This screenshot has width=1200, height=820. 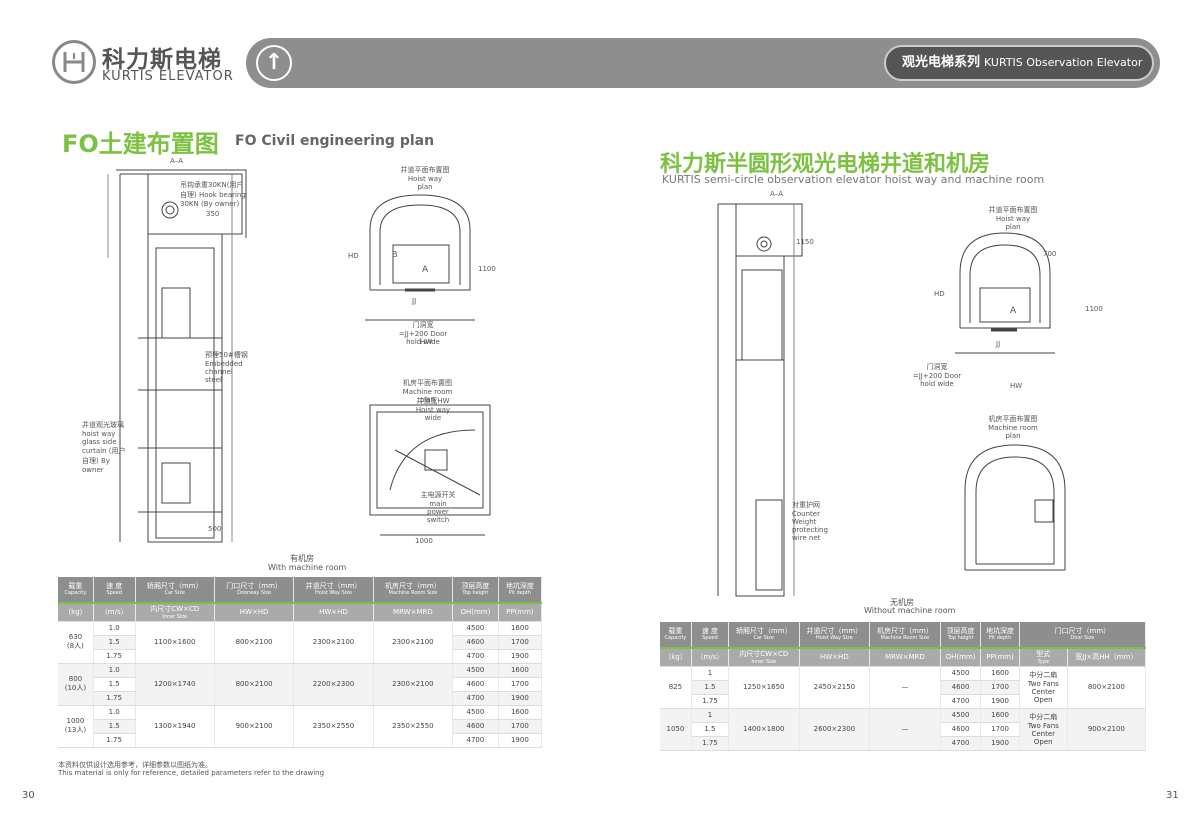 I want to click on right-header-en-2: Car Size, so click(x=763, y=637).